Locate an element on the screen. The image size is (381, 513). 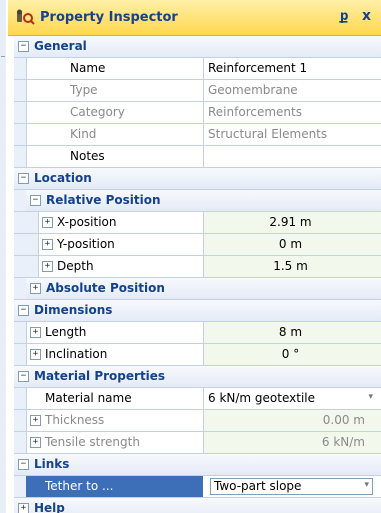
subcategory-label: Absolute Position is located at coordinates (105, 288).